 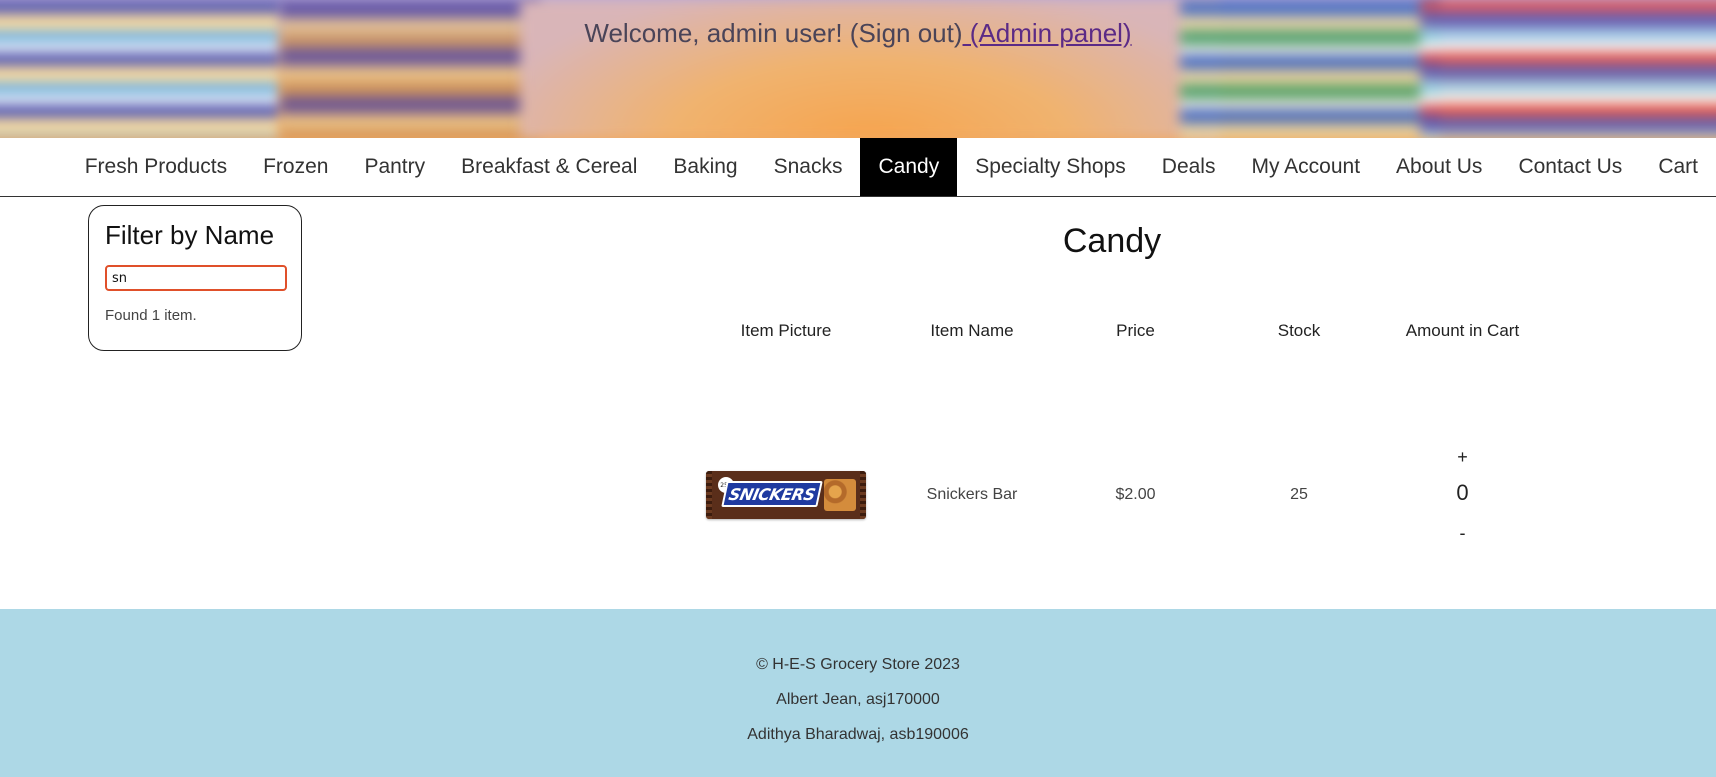 What do you see at coordinates (1462, 330) in the screenshot?
I see `header-amount-in-cart: Amount in Cart` at bounding box center [1462, 330].